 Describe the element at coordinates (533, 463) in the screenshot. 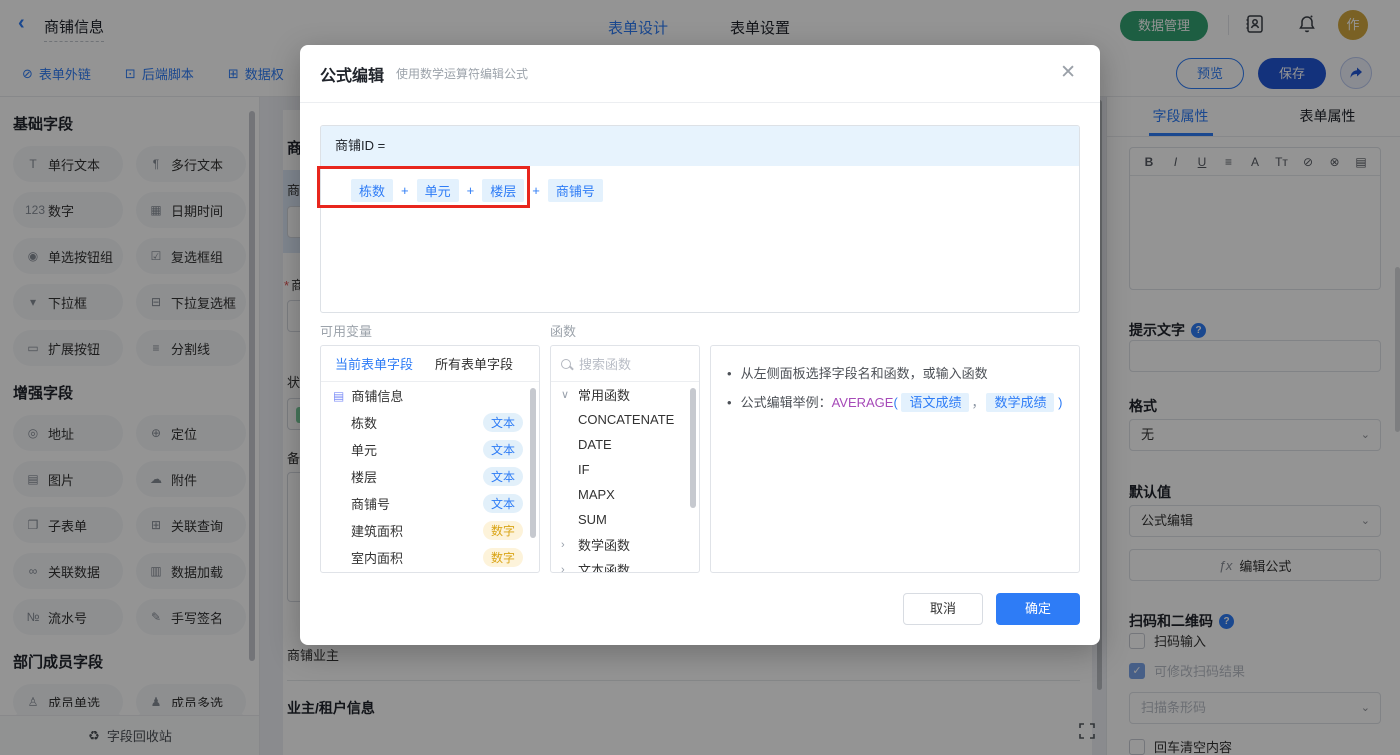

I see `variables-scrollbar` at that location.